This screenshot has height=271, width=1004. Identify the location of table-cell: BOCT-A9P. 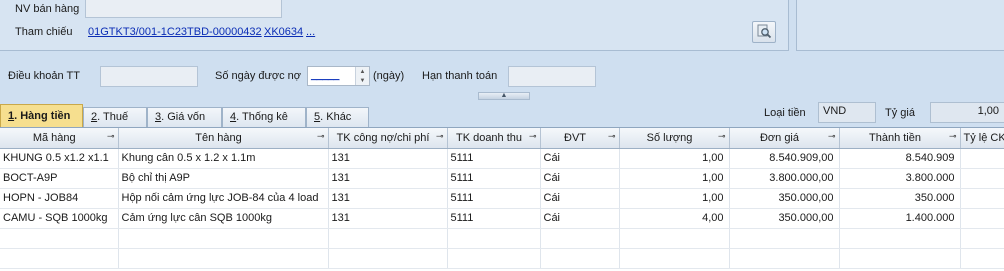
(59, 178).